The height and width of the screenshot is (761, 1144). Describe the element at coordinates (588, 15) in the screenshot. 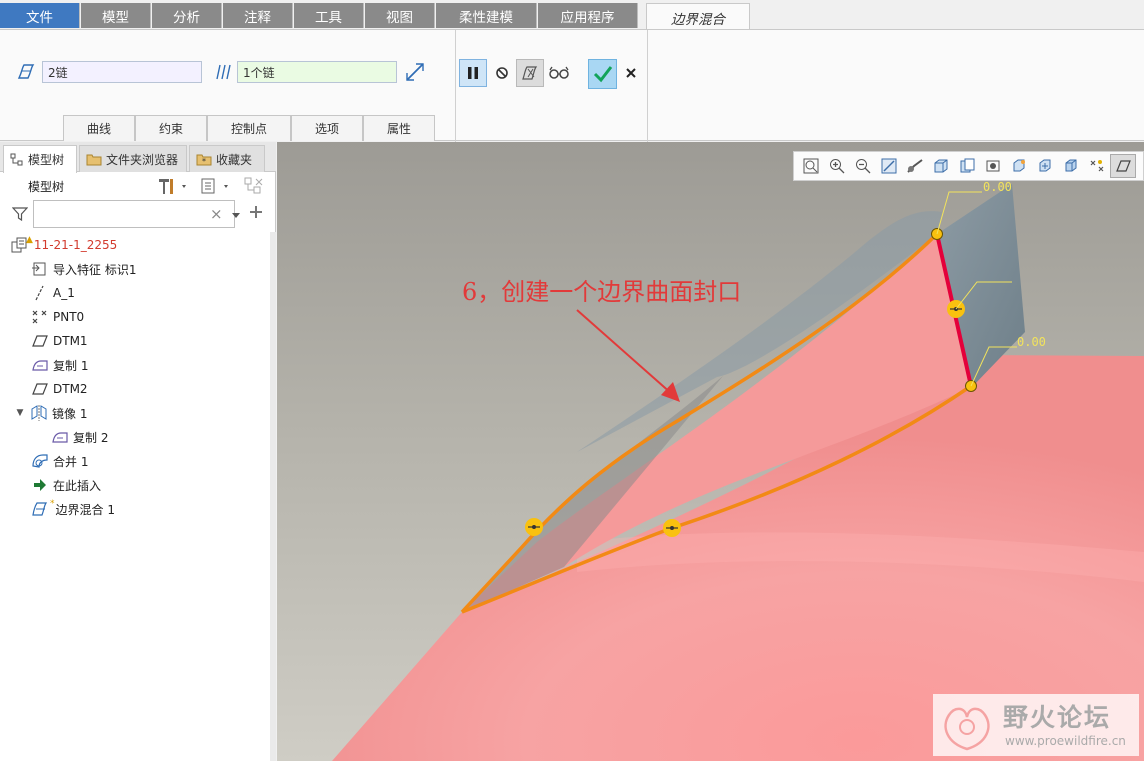

I see `tab-applications: 应用程序` at that location.